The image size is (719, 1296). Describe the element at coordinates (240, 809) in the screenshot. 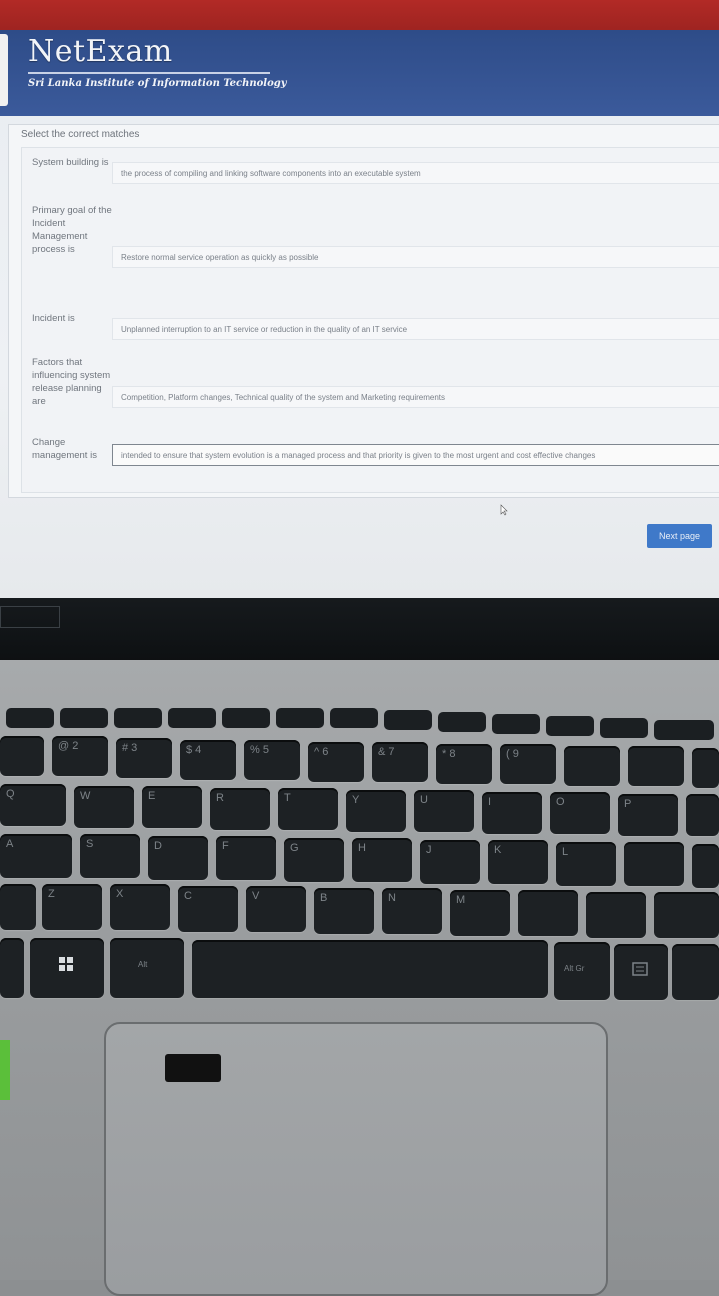

I see `key-r: R` at that location.